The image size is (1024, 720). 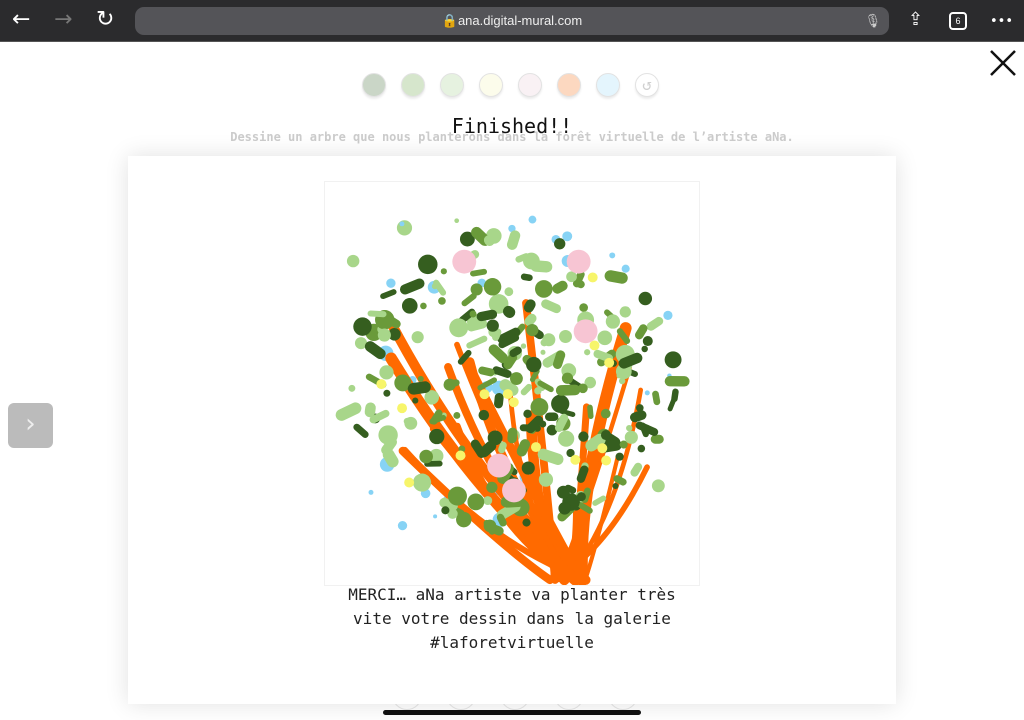 What do you see at coordinates (520, 20) in the screenshot?
I see `url-text: ana.digital-mural.com` at bounding box center [520, 20].